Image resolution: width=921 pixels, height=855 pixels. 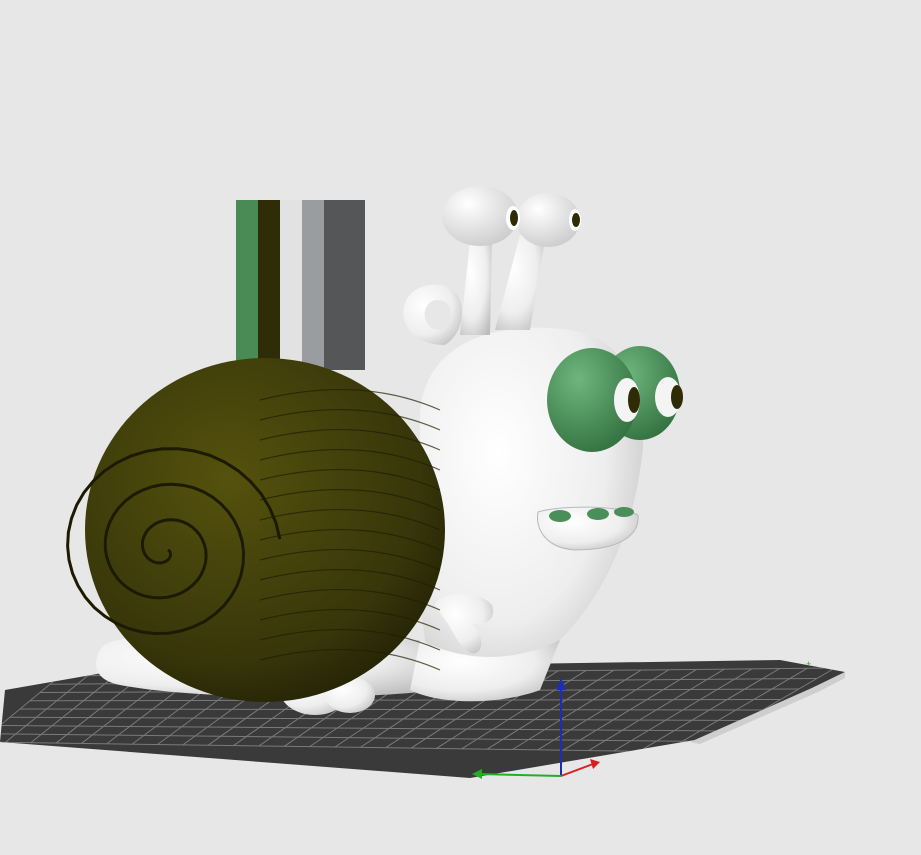 I want to click on stalk-pupil-right, so click(x=576, y=220).